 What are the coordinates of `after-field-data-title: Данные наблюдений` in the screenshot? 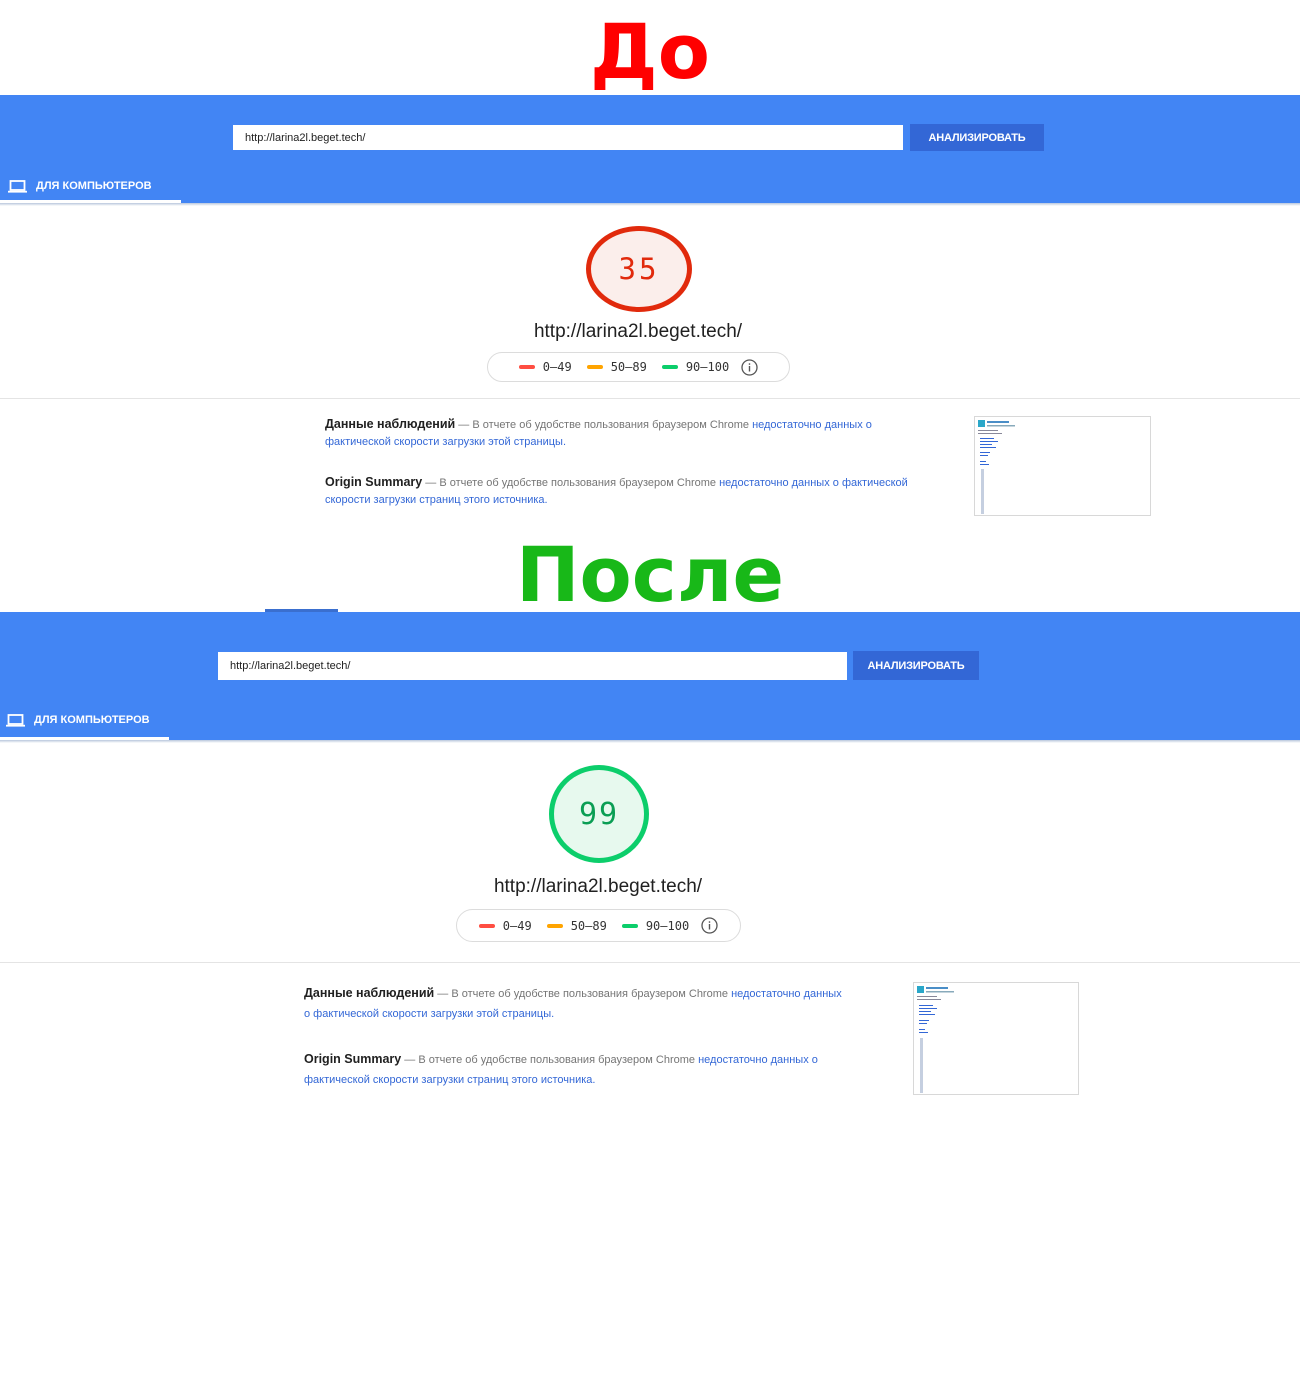 It's located at (369, 993).